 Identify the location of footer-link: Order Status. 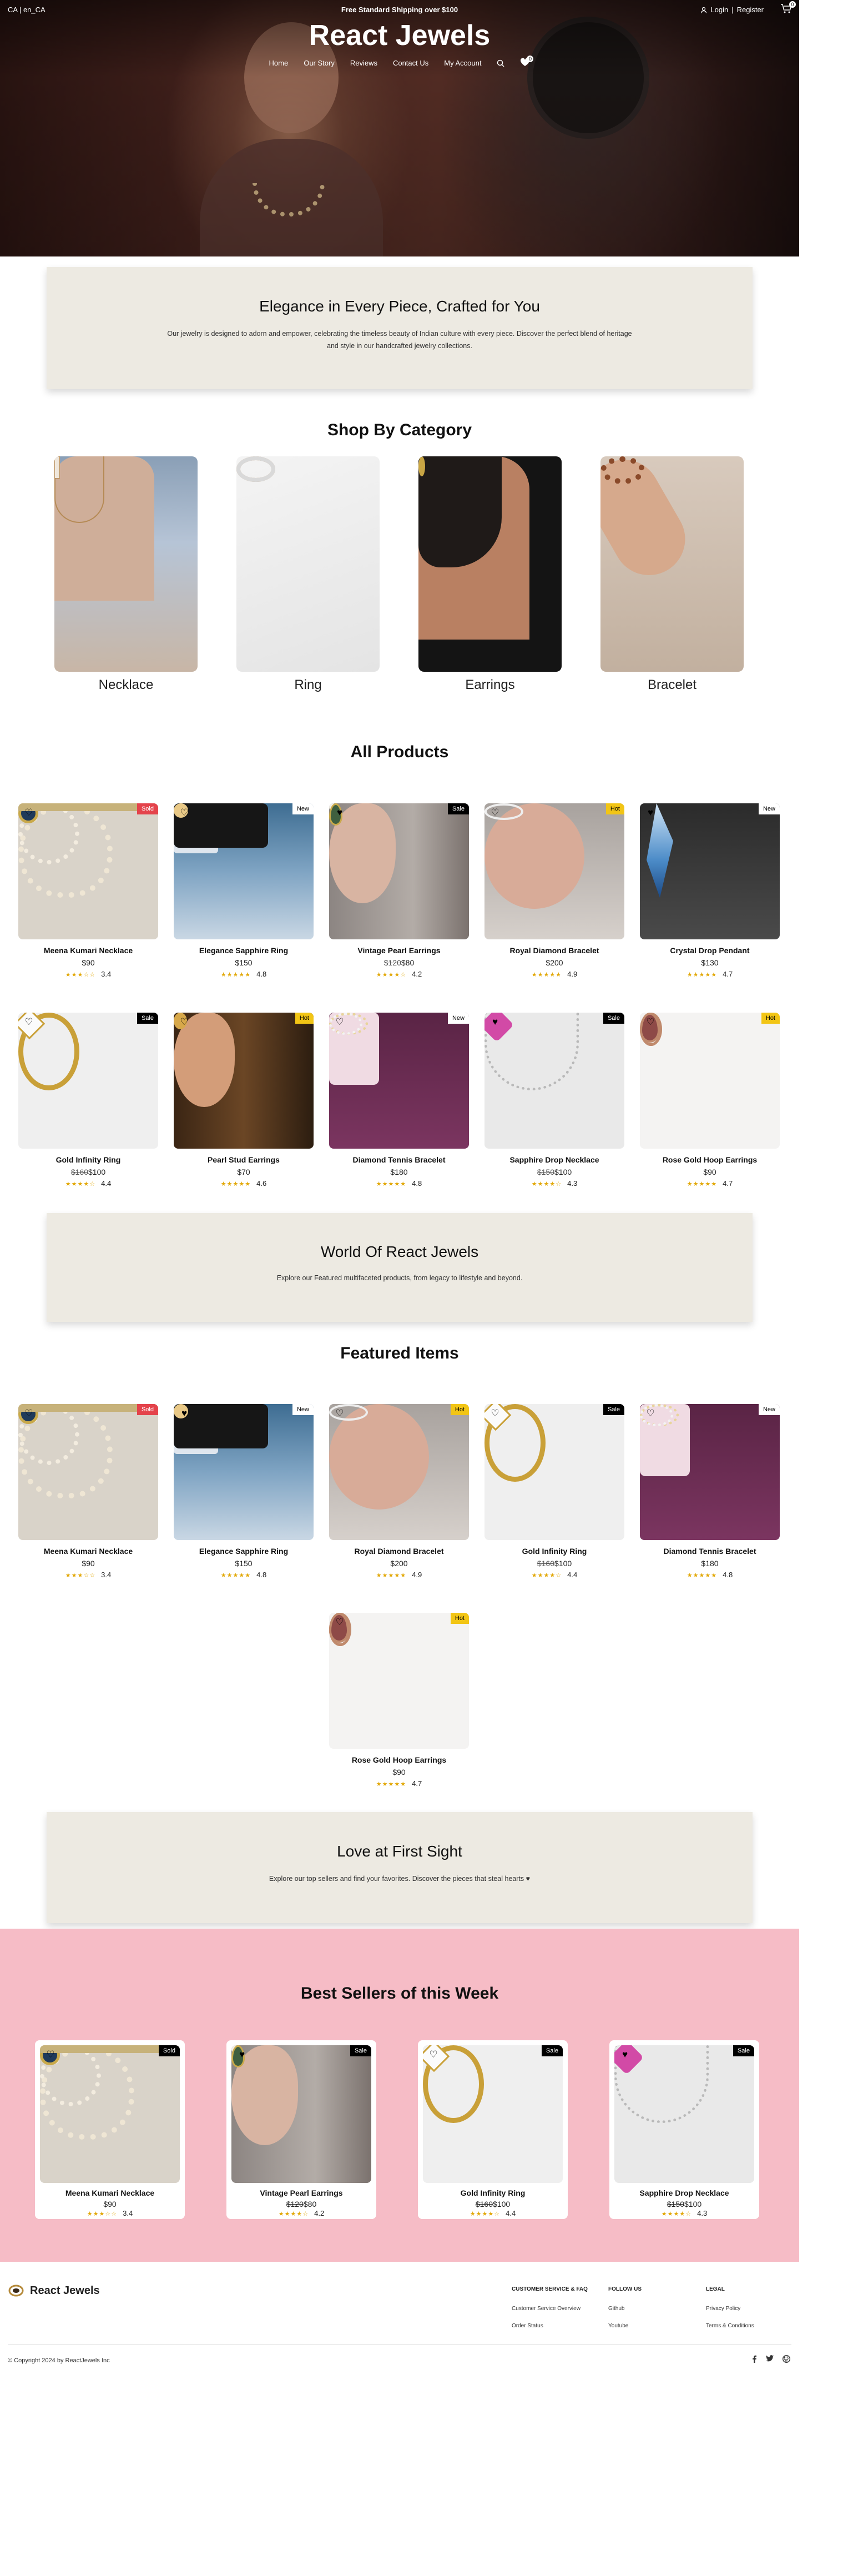
(550, 2326).